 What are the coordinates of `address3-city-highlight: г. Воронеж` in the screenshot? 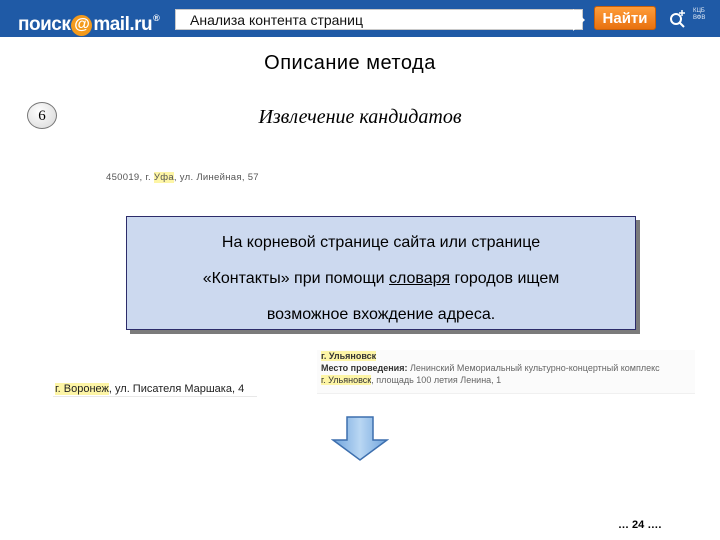 It's located at (82, 389).